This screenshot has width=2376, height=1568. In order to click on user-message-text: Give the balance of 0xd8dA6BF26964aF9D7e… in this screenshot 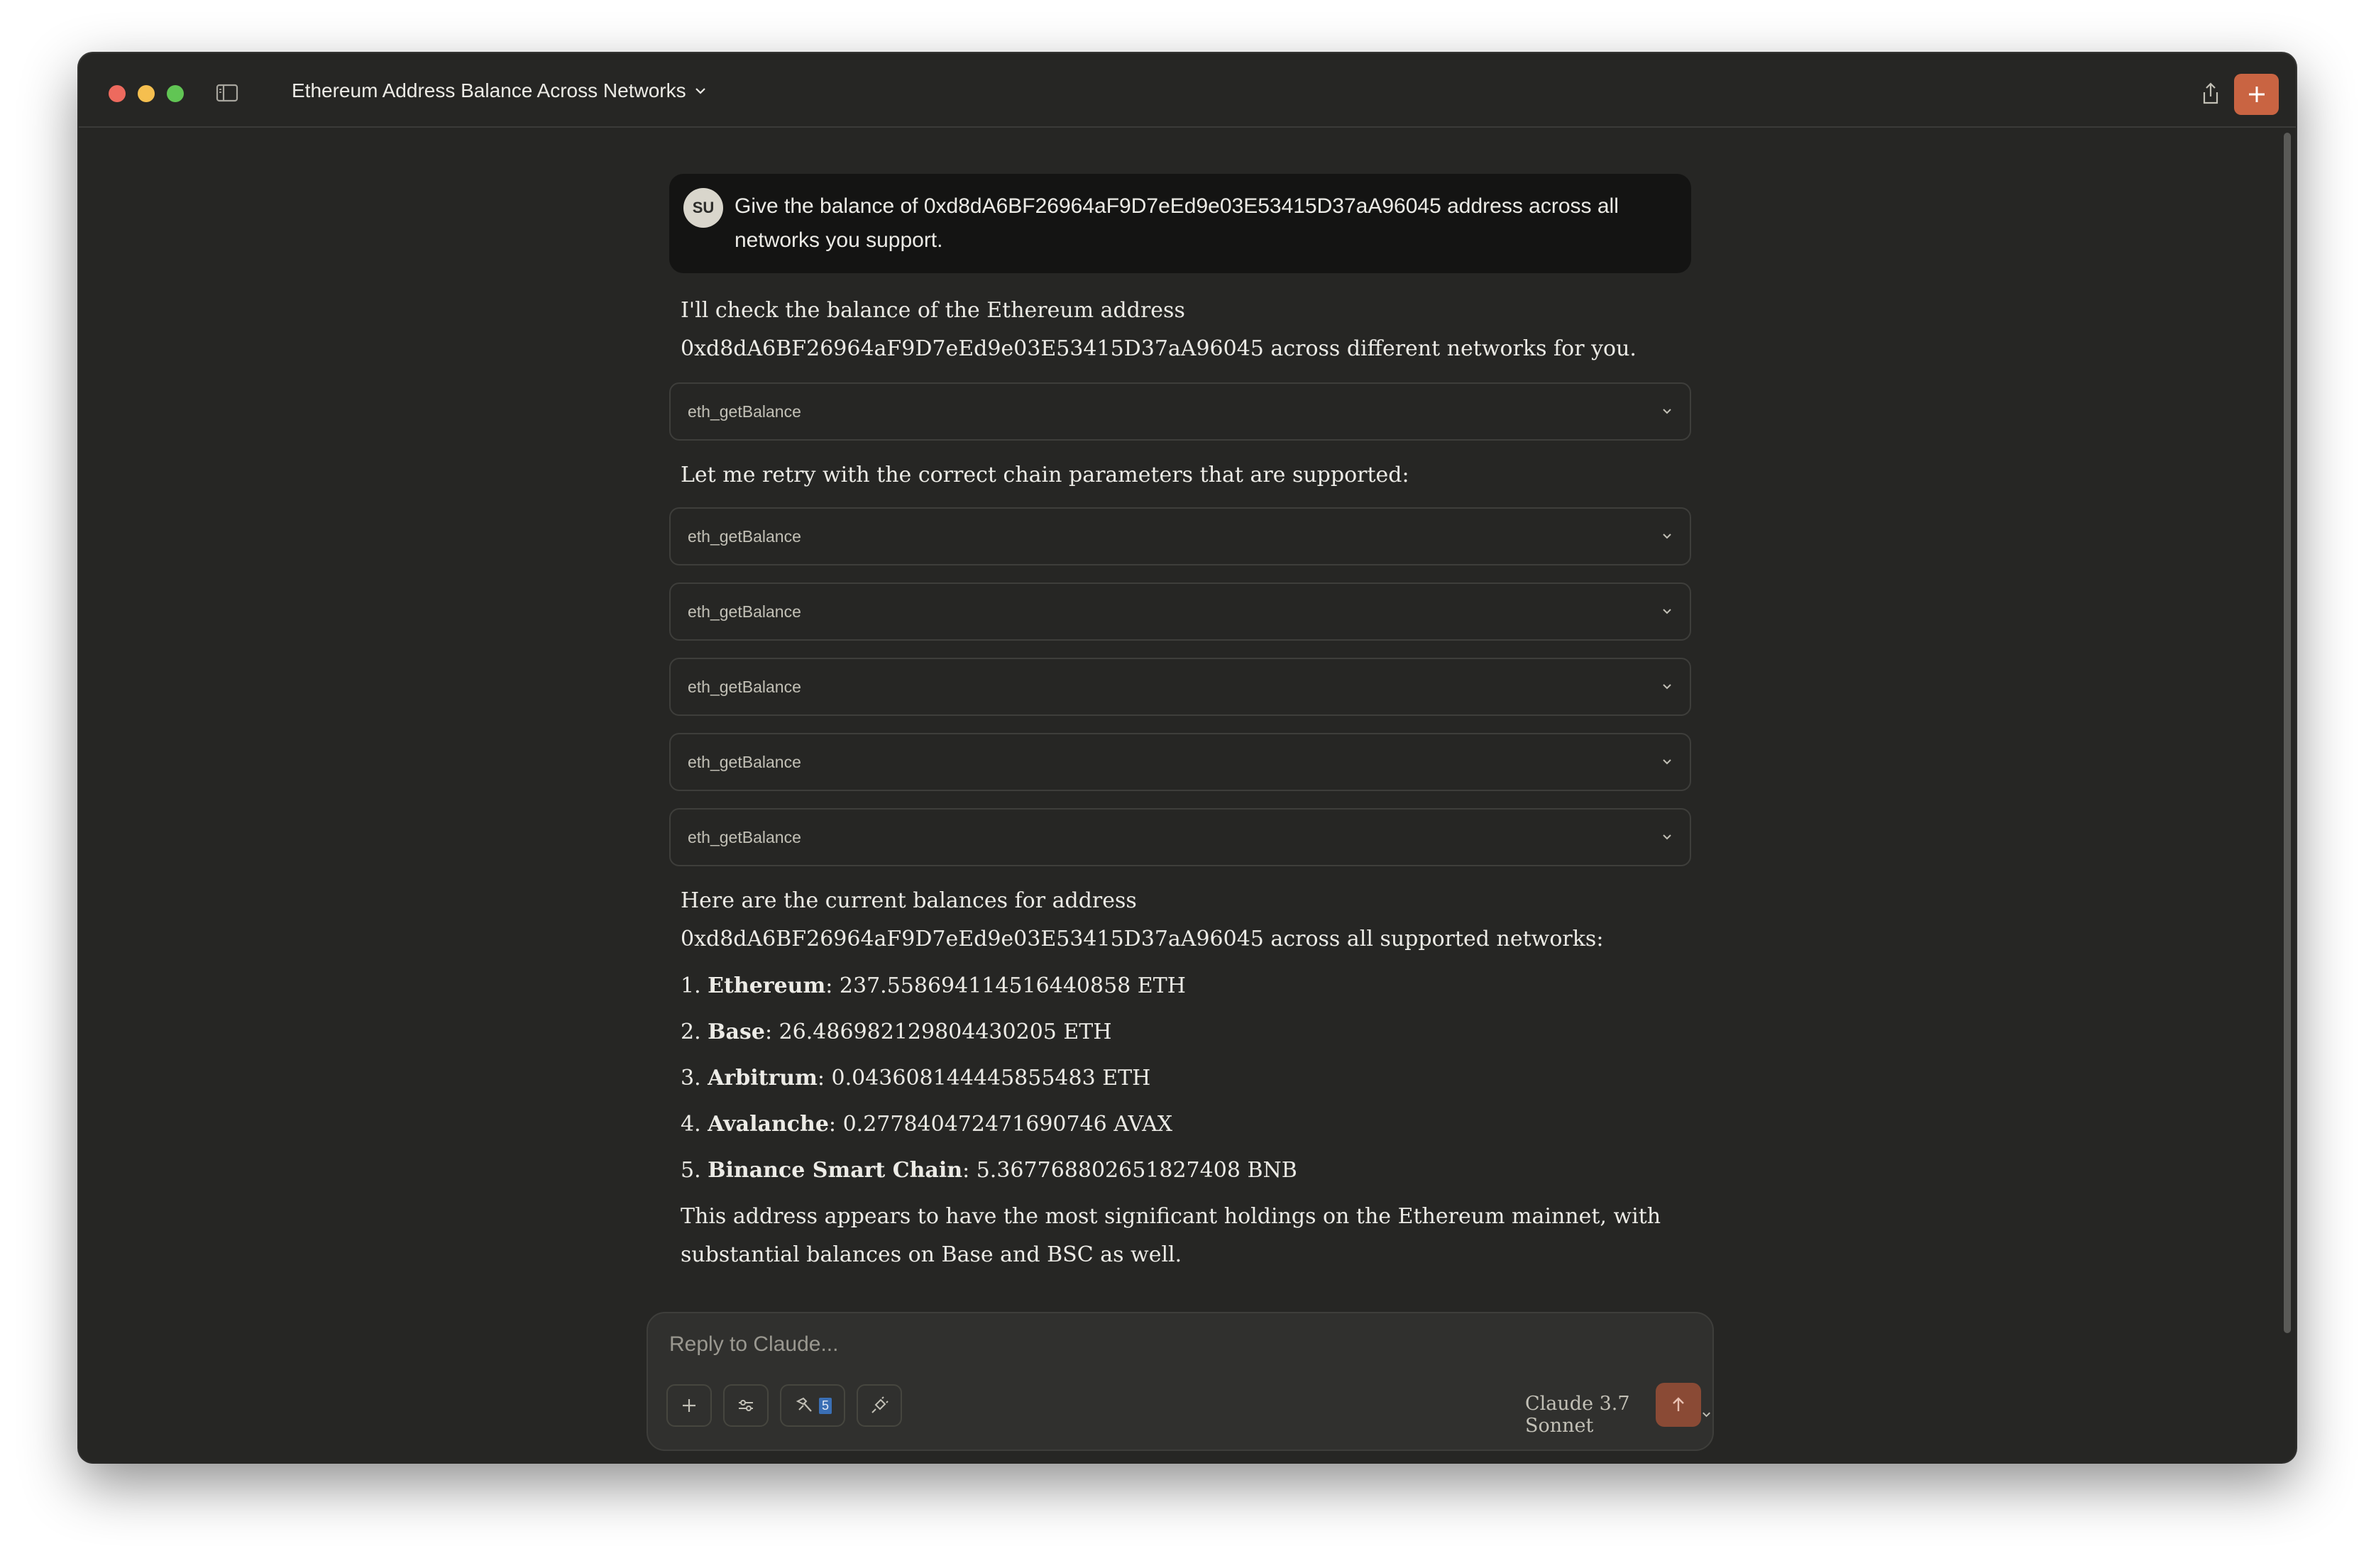, I will do `click(1177, 223)`.